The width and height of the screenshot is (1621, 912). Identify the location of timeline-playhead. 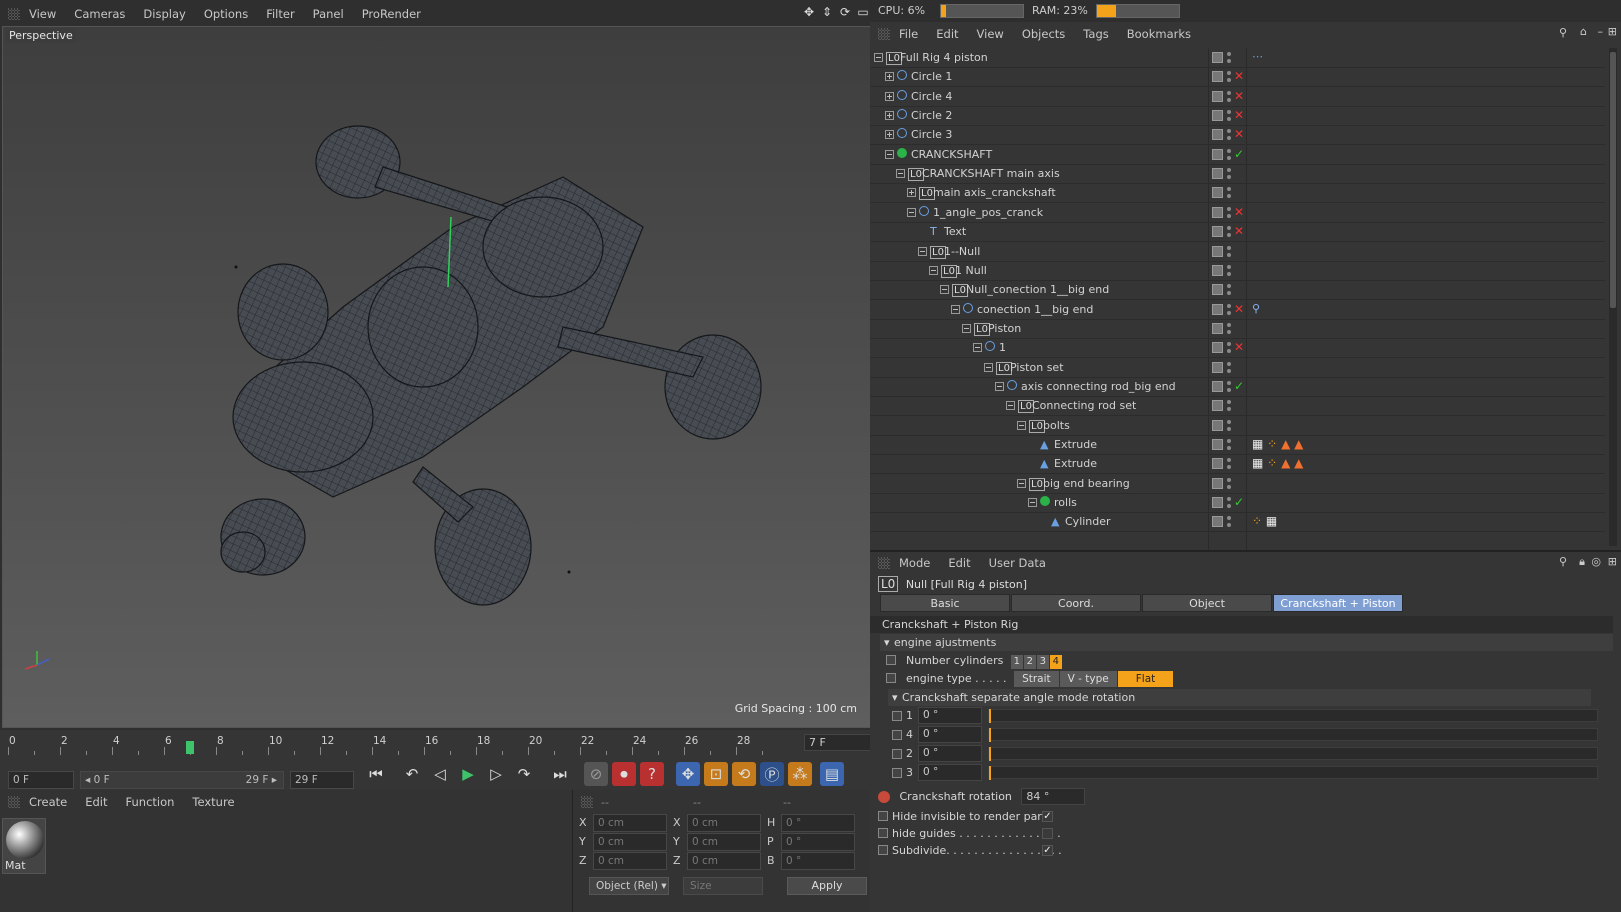
(190, 747).